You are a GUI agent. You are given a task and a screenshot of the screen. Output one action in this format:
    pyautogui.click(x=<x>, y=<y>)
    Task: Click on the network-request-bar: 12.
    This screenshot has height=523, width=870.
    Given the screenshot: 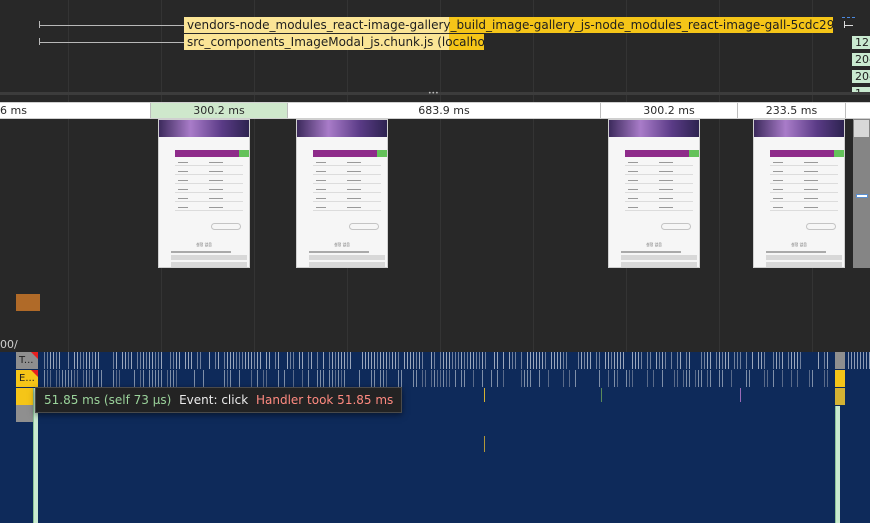 What is the action you would take?
    pyautogui.click(x=861, y=42)
    